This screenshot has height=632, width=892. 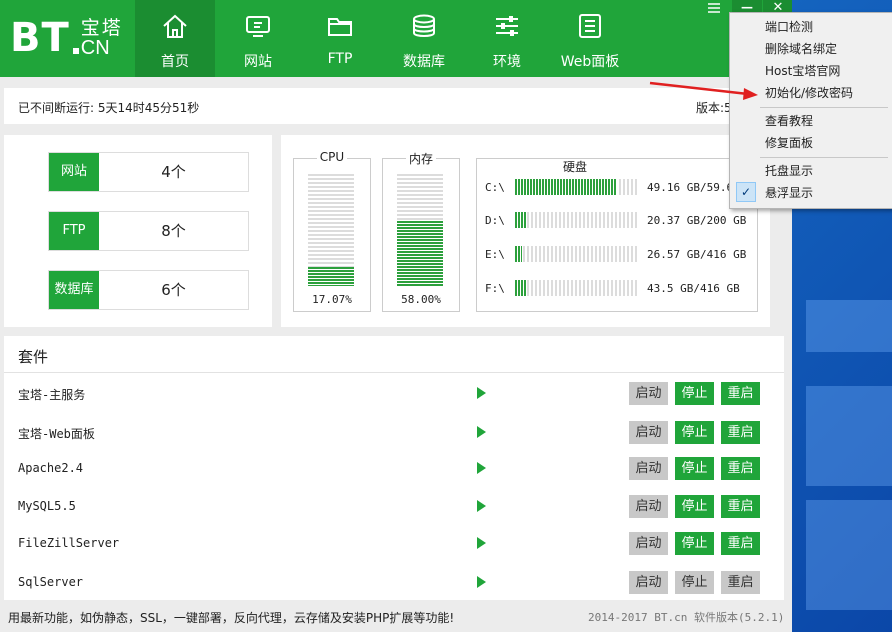 I want to click on disk-row-d: D:\ 20.37 GB/200 GB, so click(x=617, y=221).